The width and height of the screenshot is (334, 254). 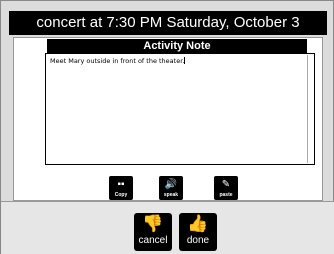 I want to click on done-label: done, so click(x=198, y=240).